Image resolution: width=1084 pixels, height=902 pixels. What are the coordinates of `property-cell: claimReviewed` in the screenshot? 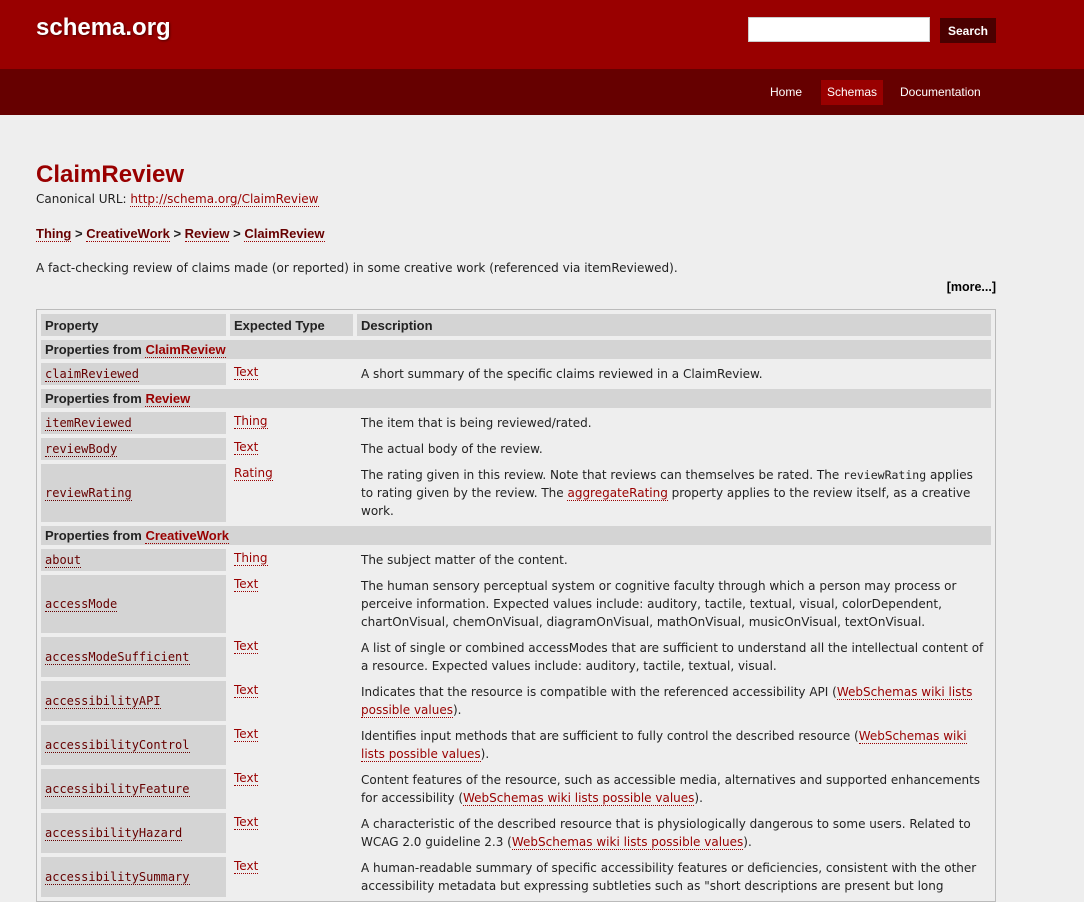 It's located at (133, 374).